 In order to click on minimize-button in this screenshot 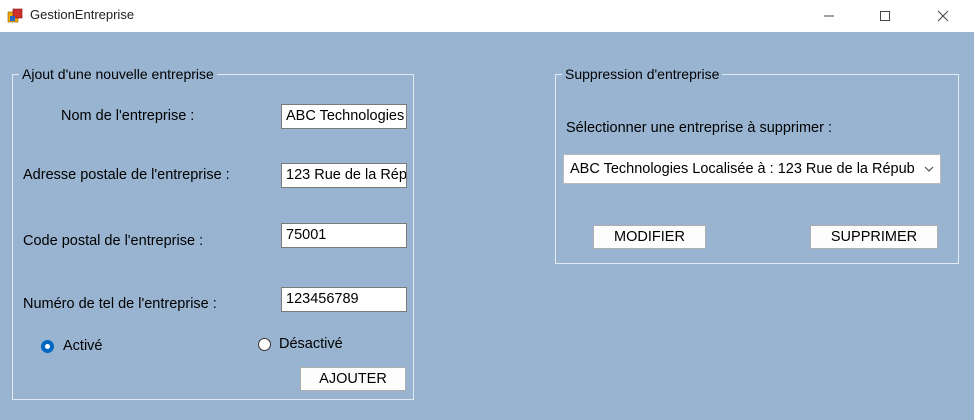, I will do `click(829, 16)`.